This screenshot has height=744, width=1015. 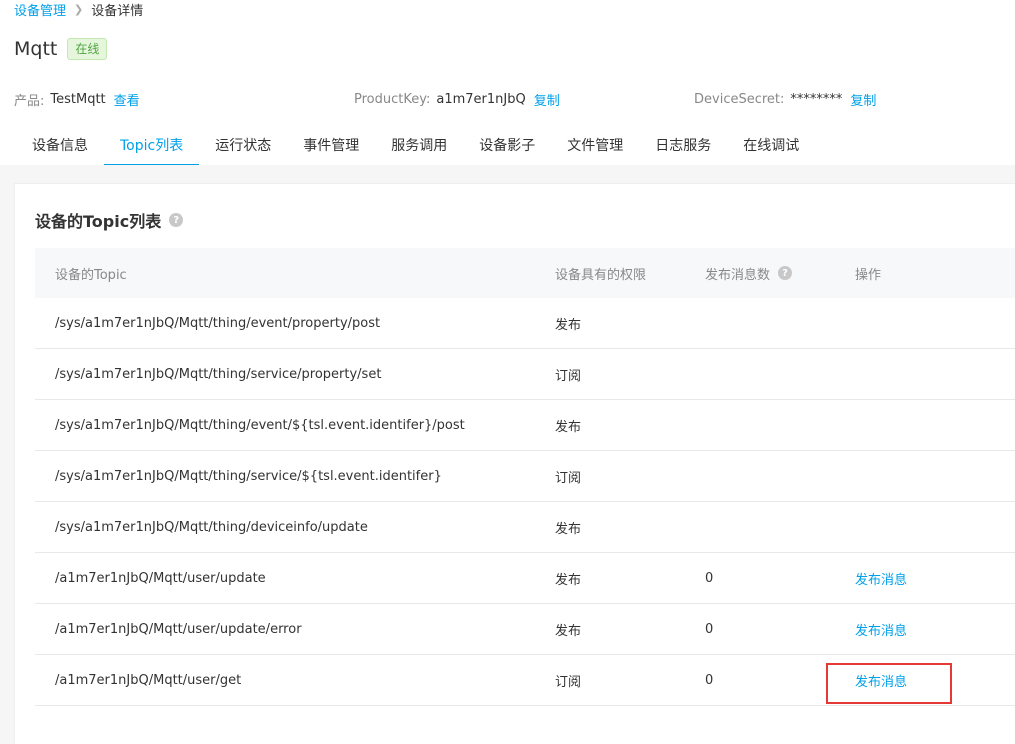 What do you see at coordinates (392, 99) in the screenshot?
I see `productkey-label: ProductKey:` at bounding box center [392, 99].